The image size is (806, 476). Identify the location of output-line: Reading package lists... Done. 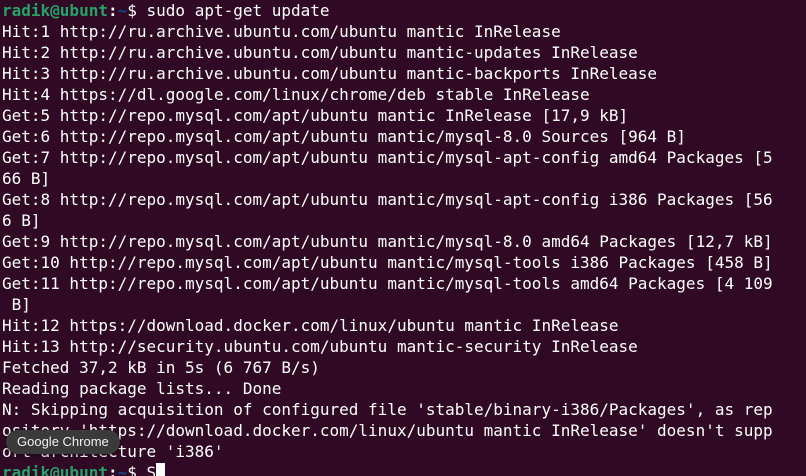
(142, 388).